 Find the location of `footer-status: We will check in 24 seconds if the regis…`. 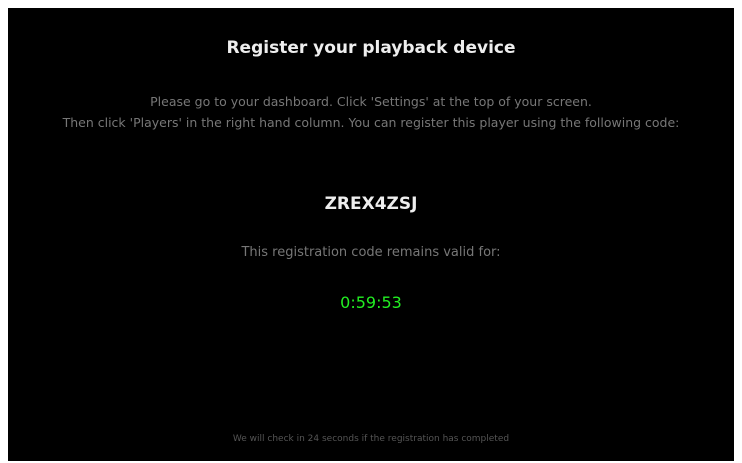

footer-status: We will check in 24 seconds if the regis… is located at coordinates (371, 439).